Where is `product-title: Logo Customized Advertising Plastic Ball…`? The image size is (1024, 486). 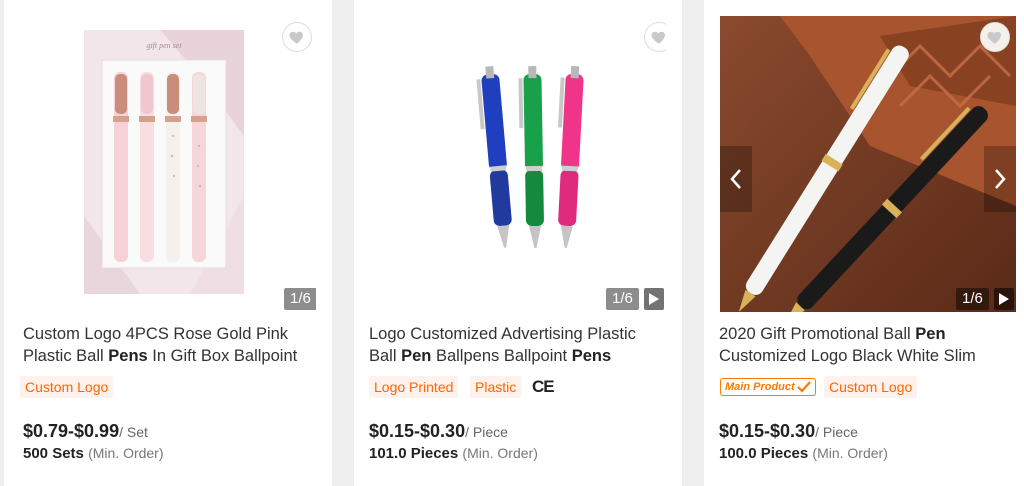
product-title: Logo Customized Advertising Plastic Ball… is located at coordinates (517, 345).